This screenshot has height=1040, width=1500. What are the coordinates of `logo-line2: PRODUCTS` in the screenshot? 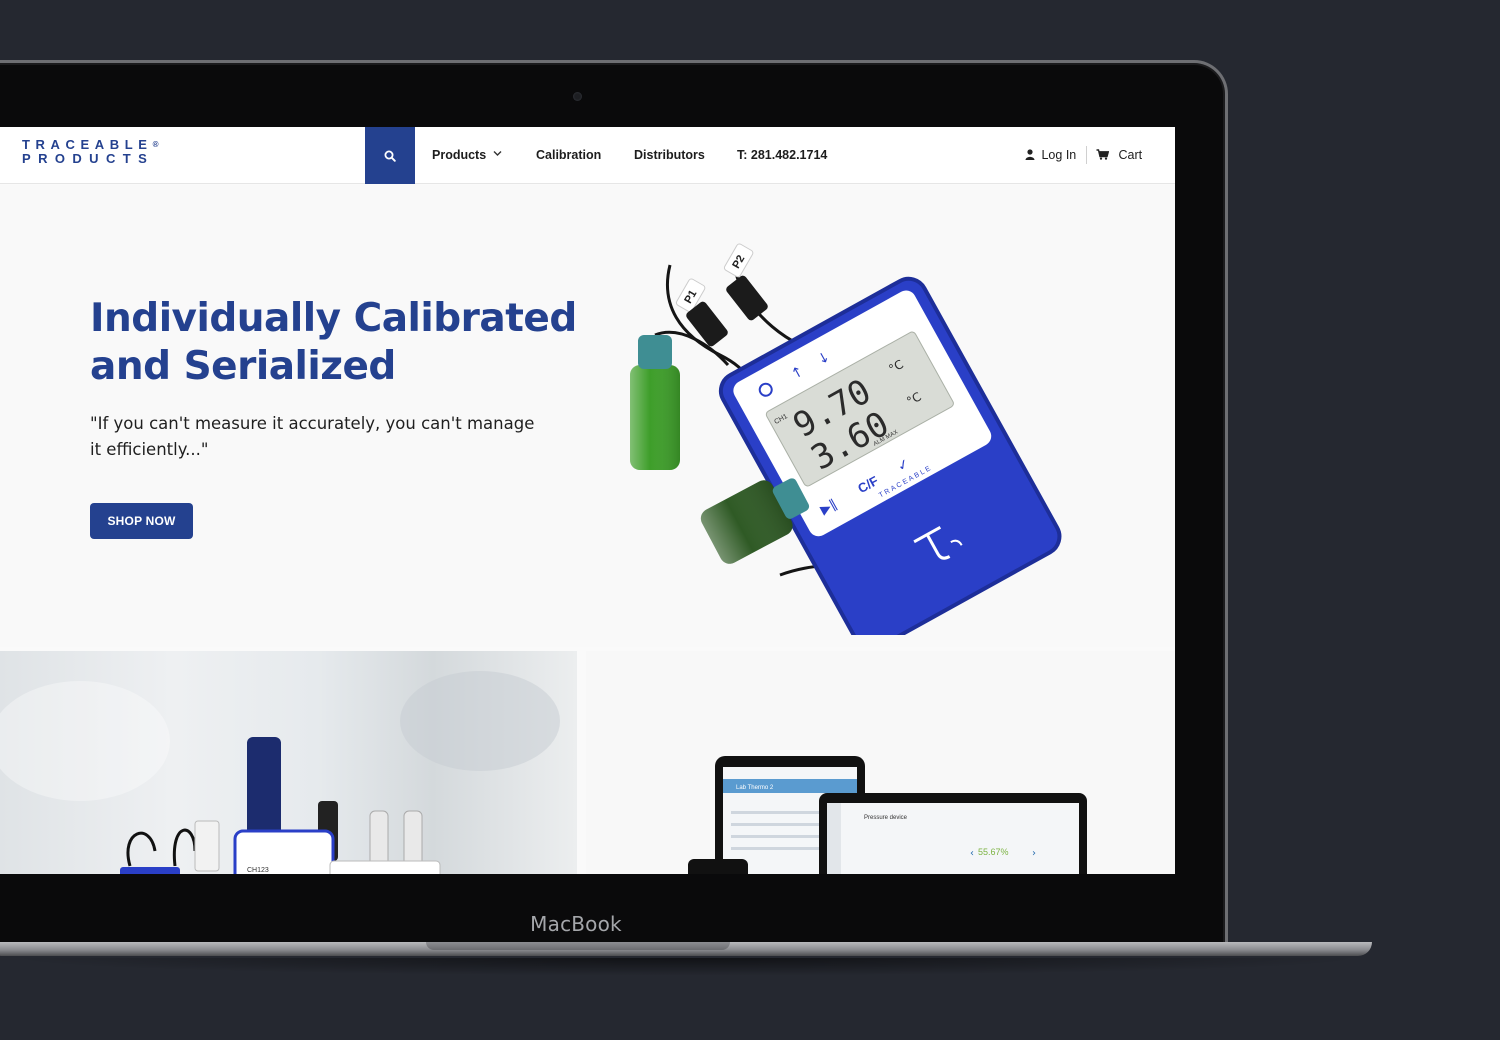 It's located at (88, 158).